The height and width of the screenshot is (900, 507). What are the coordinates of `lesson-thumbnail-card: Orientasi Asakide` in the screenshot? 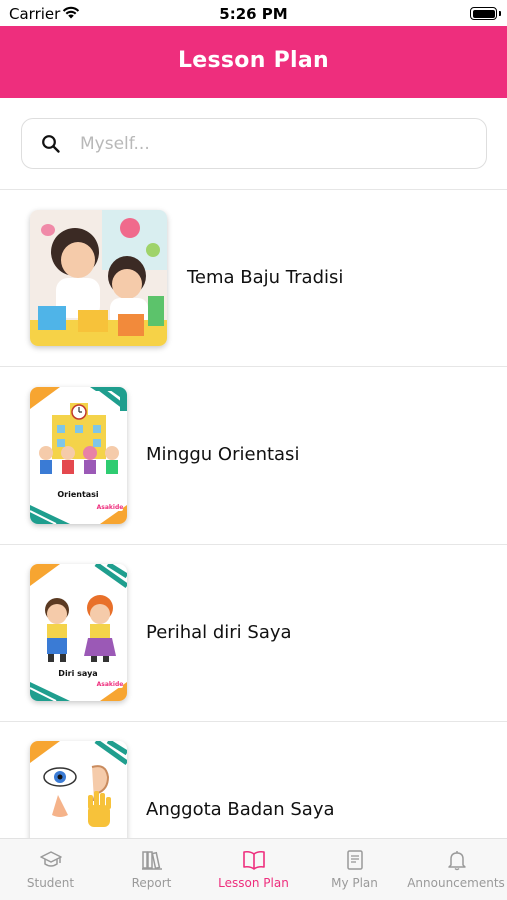 It's located at (78, 455).